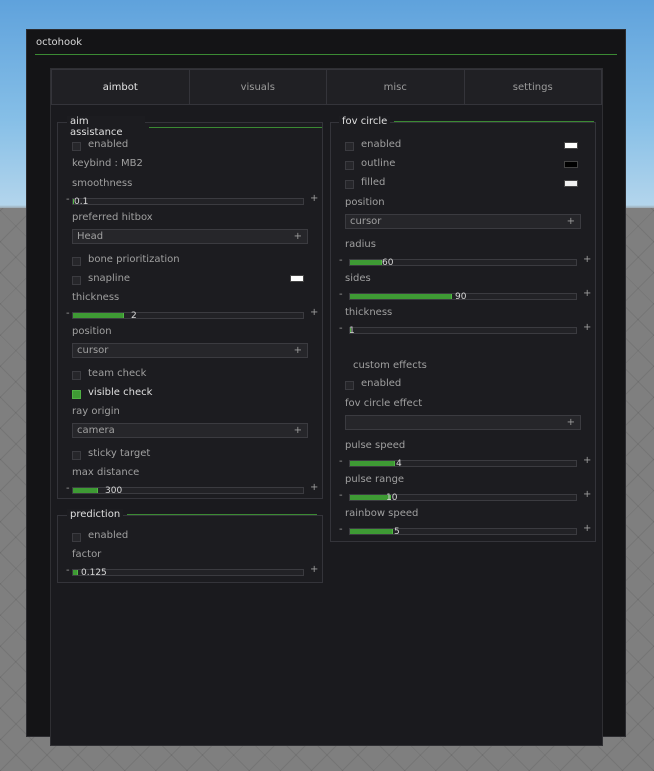 Image resolution: width=654 pixels, height=771 pixels. What do you see at coordinates (341, 461) in the screenshot?
I see `pulse-speed-decrement: -` at bounding box center [341, 461].